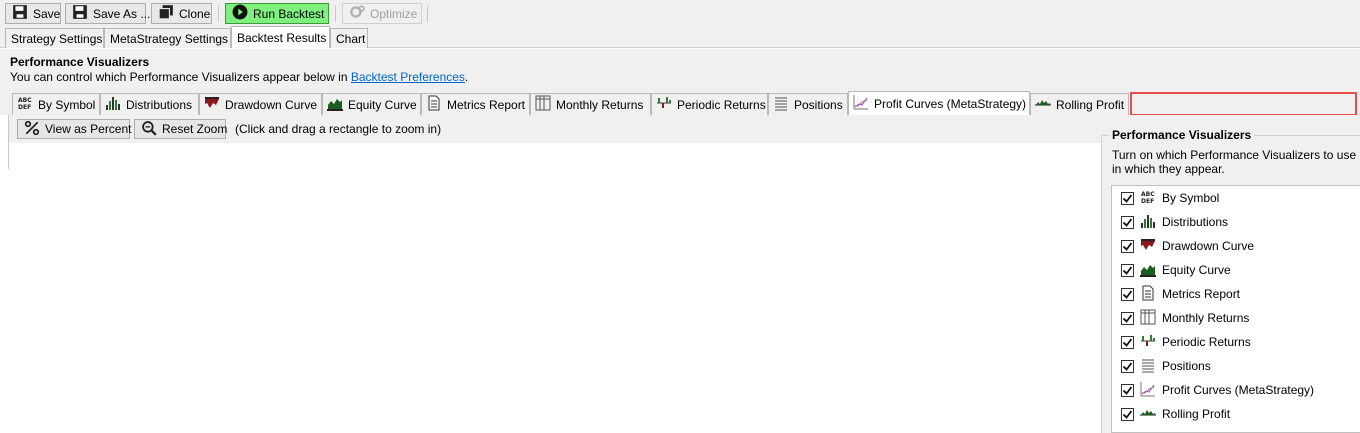 This screenshot has height=433, width=1360. What do you see at coordinates (54, 38) in the screenshot?
I see `tab-strategy-settings: Strategy Settings` at bounding box center [54, 38].